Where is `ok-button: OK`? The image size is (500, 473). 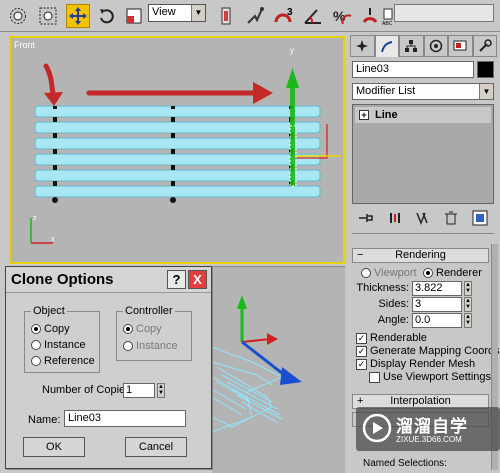 ok-button: OK is located at coordinates (54, 447).